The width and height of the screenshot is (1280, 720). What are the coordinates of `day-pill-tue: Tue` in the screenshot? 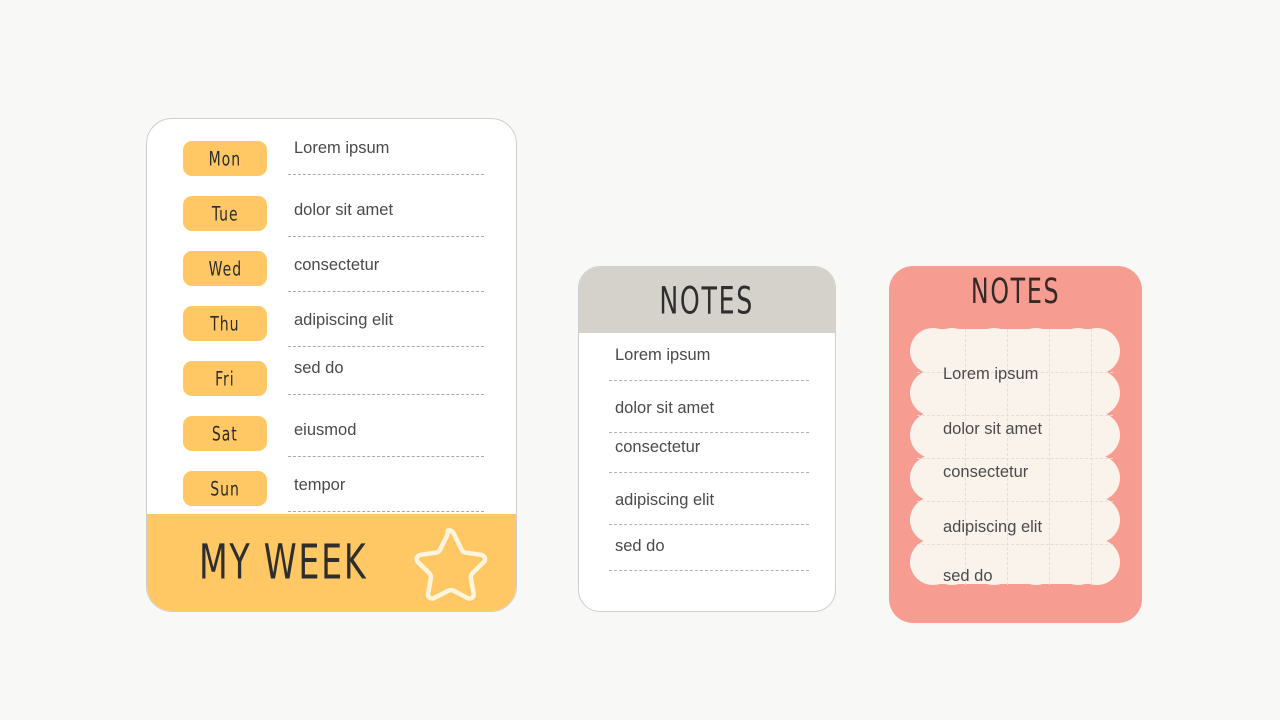 It's located at (225, 213).